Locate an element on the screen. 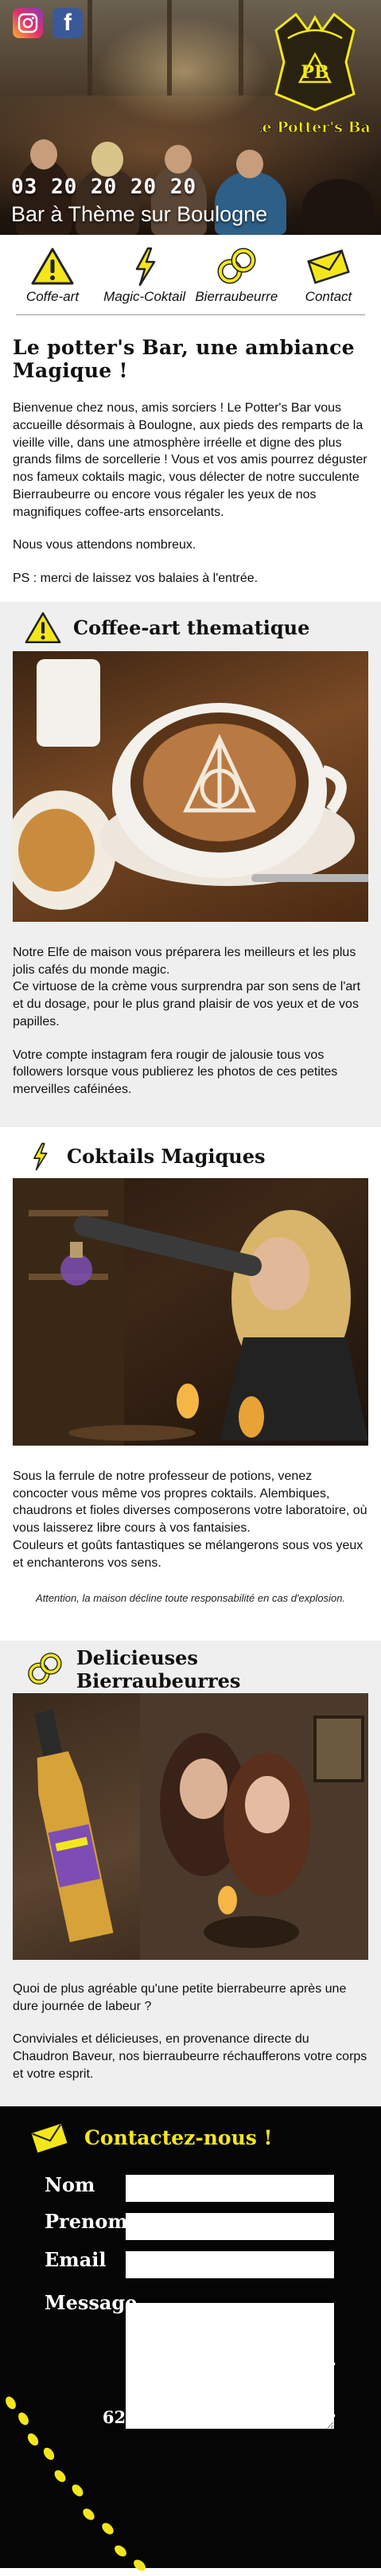 The height and width of the screenshot is (2576, 381). nav-label-butterbeer: Bierraubeurre is located at coordinates (236, 296).